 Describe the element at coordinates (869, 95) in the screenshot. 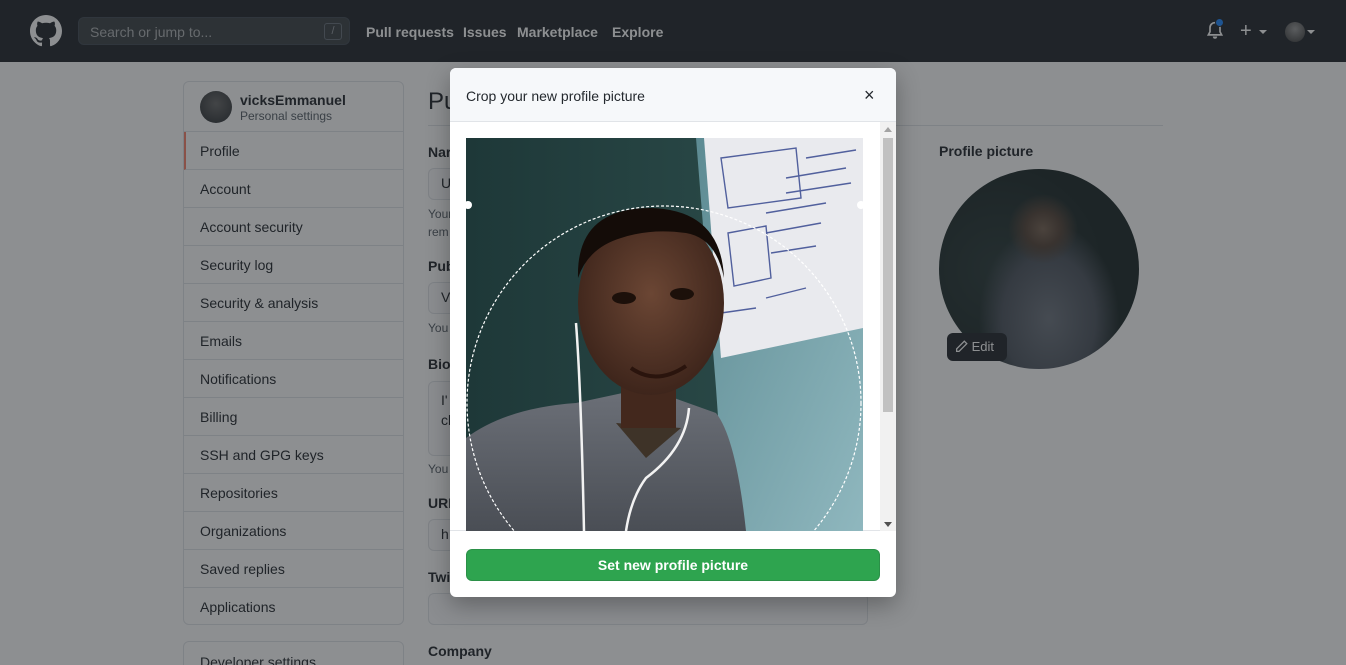

I see `close-icon: ×` at that location.